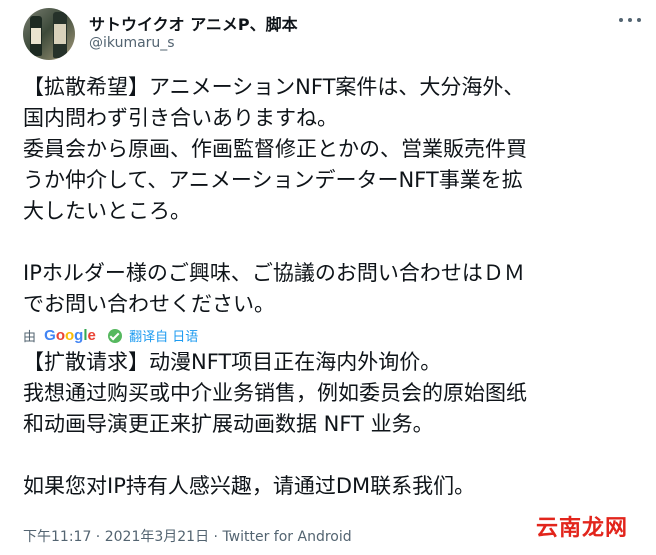 This screenshot has width=656, height=555. Describe the element at coordinates (157, 537) in the screenshot. I see `tweet-date: 2021年3月21日` at that location.